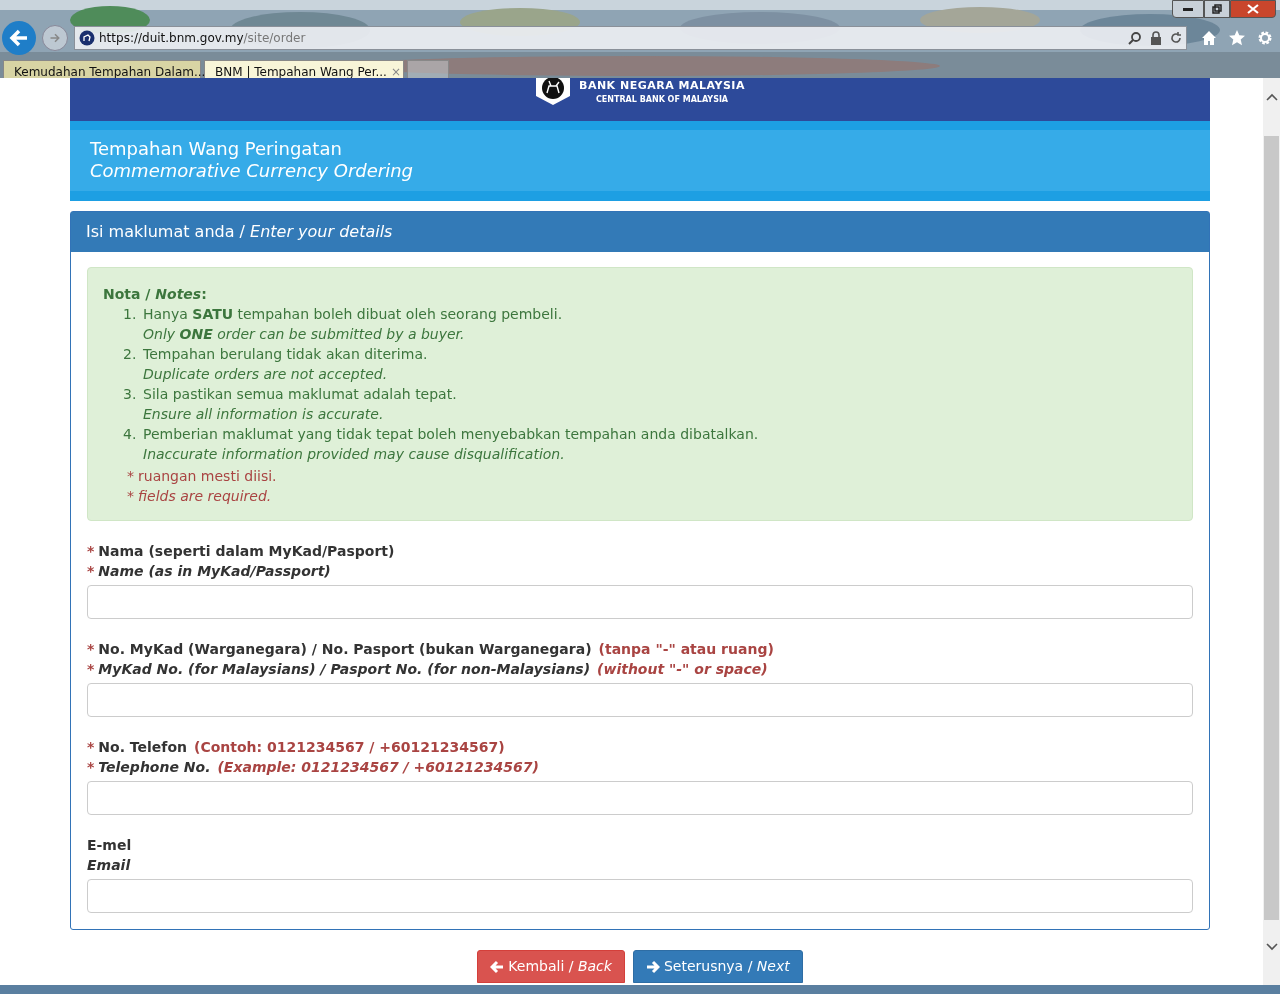 Image resolution: width=1280 pixels, height=994 pixels. What do you see at coordinates (109, 865) in the screenshot?
I see `field-label: Email` at bounding box center [109, 865].